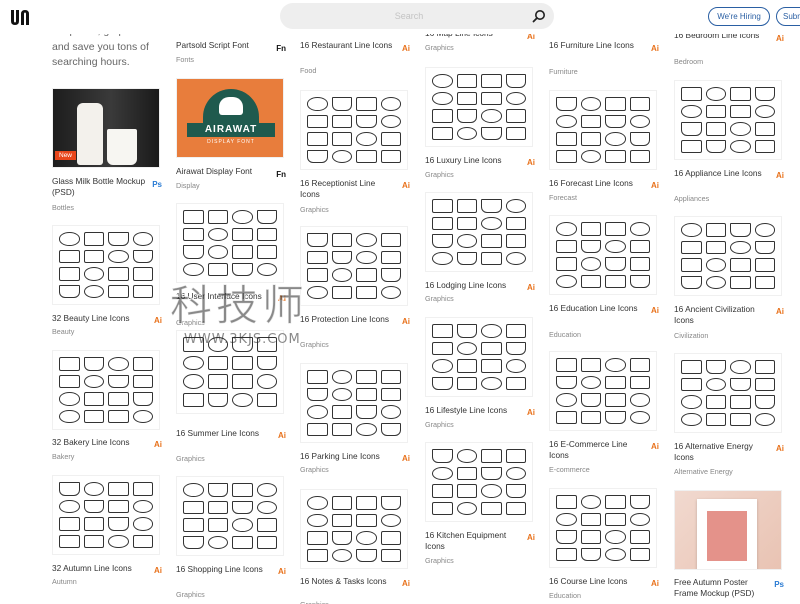 This screenshot has height=604, width=800. What do you see at coordinates (788, 16) in the screenshot?
I see `submit-button: Submit` at bounding box center [788, 16].